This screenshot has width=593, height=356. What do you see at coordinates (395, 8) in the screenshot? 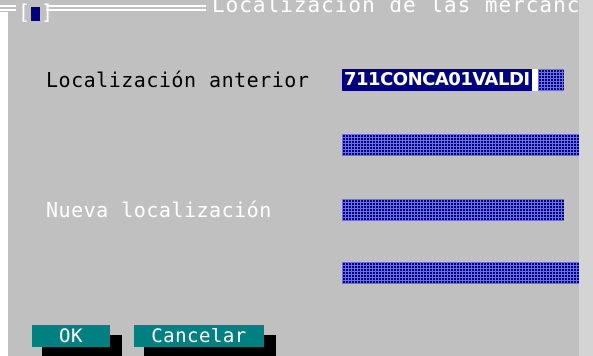
I see `window-title: Localización de las mercancías` at bounding box center [395, 8].